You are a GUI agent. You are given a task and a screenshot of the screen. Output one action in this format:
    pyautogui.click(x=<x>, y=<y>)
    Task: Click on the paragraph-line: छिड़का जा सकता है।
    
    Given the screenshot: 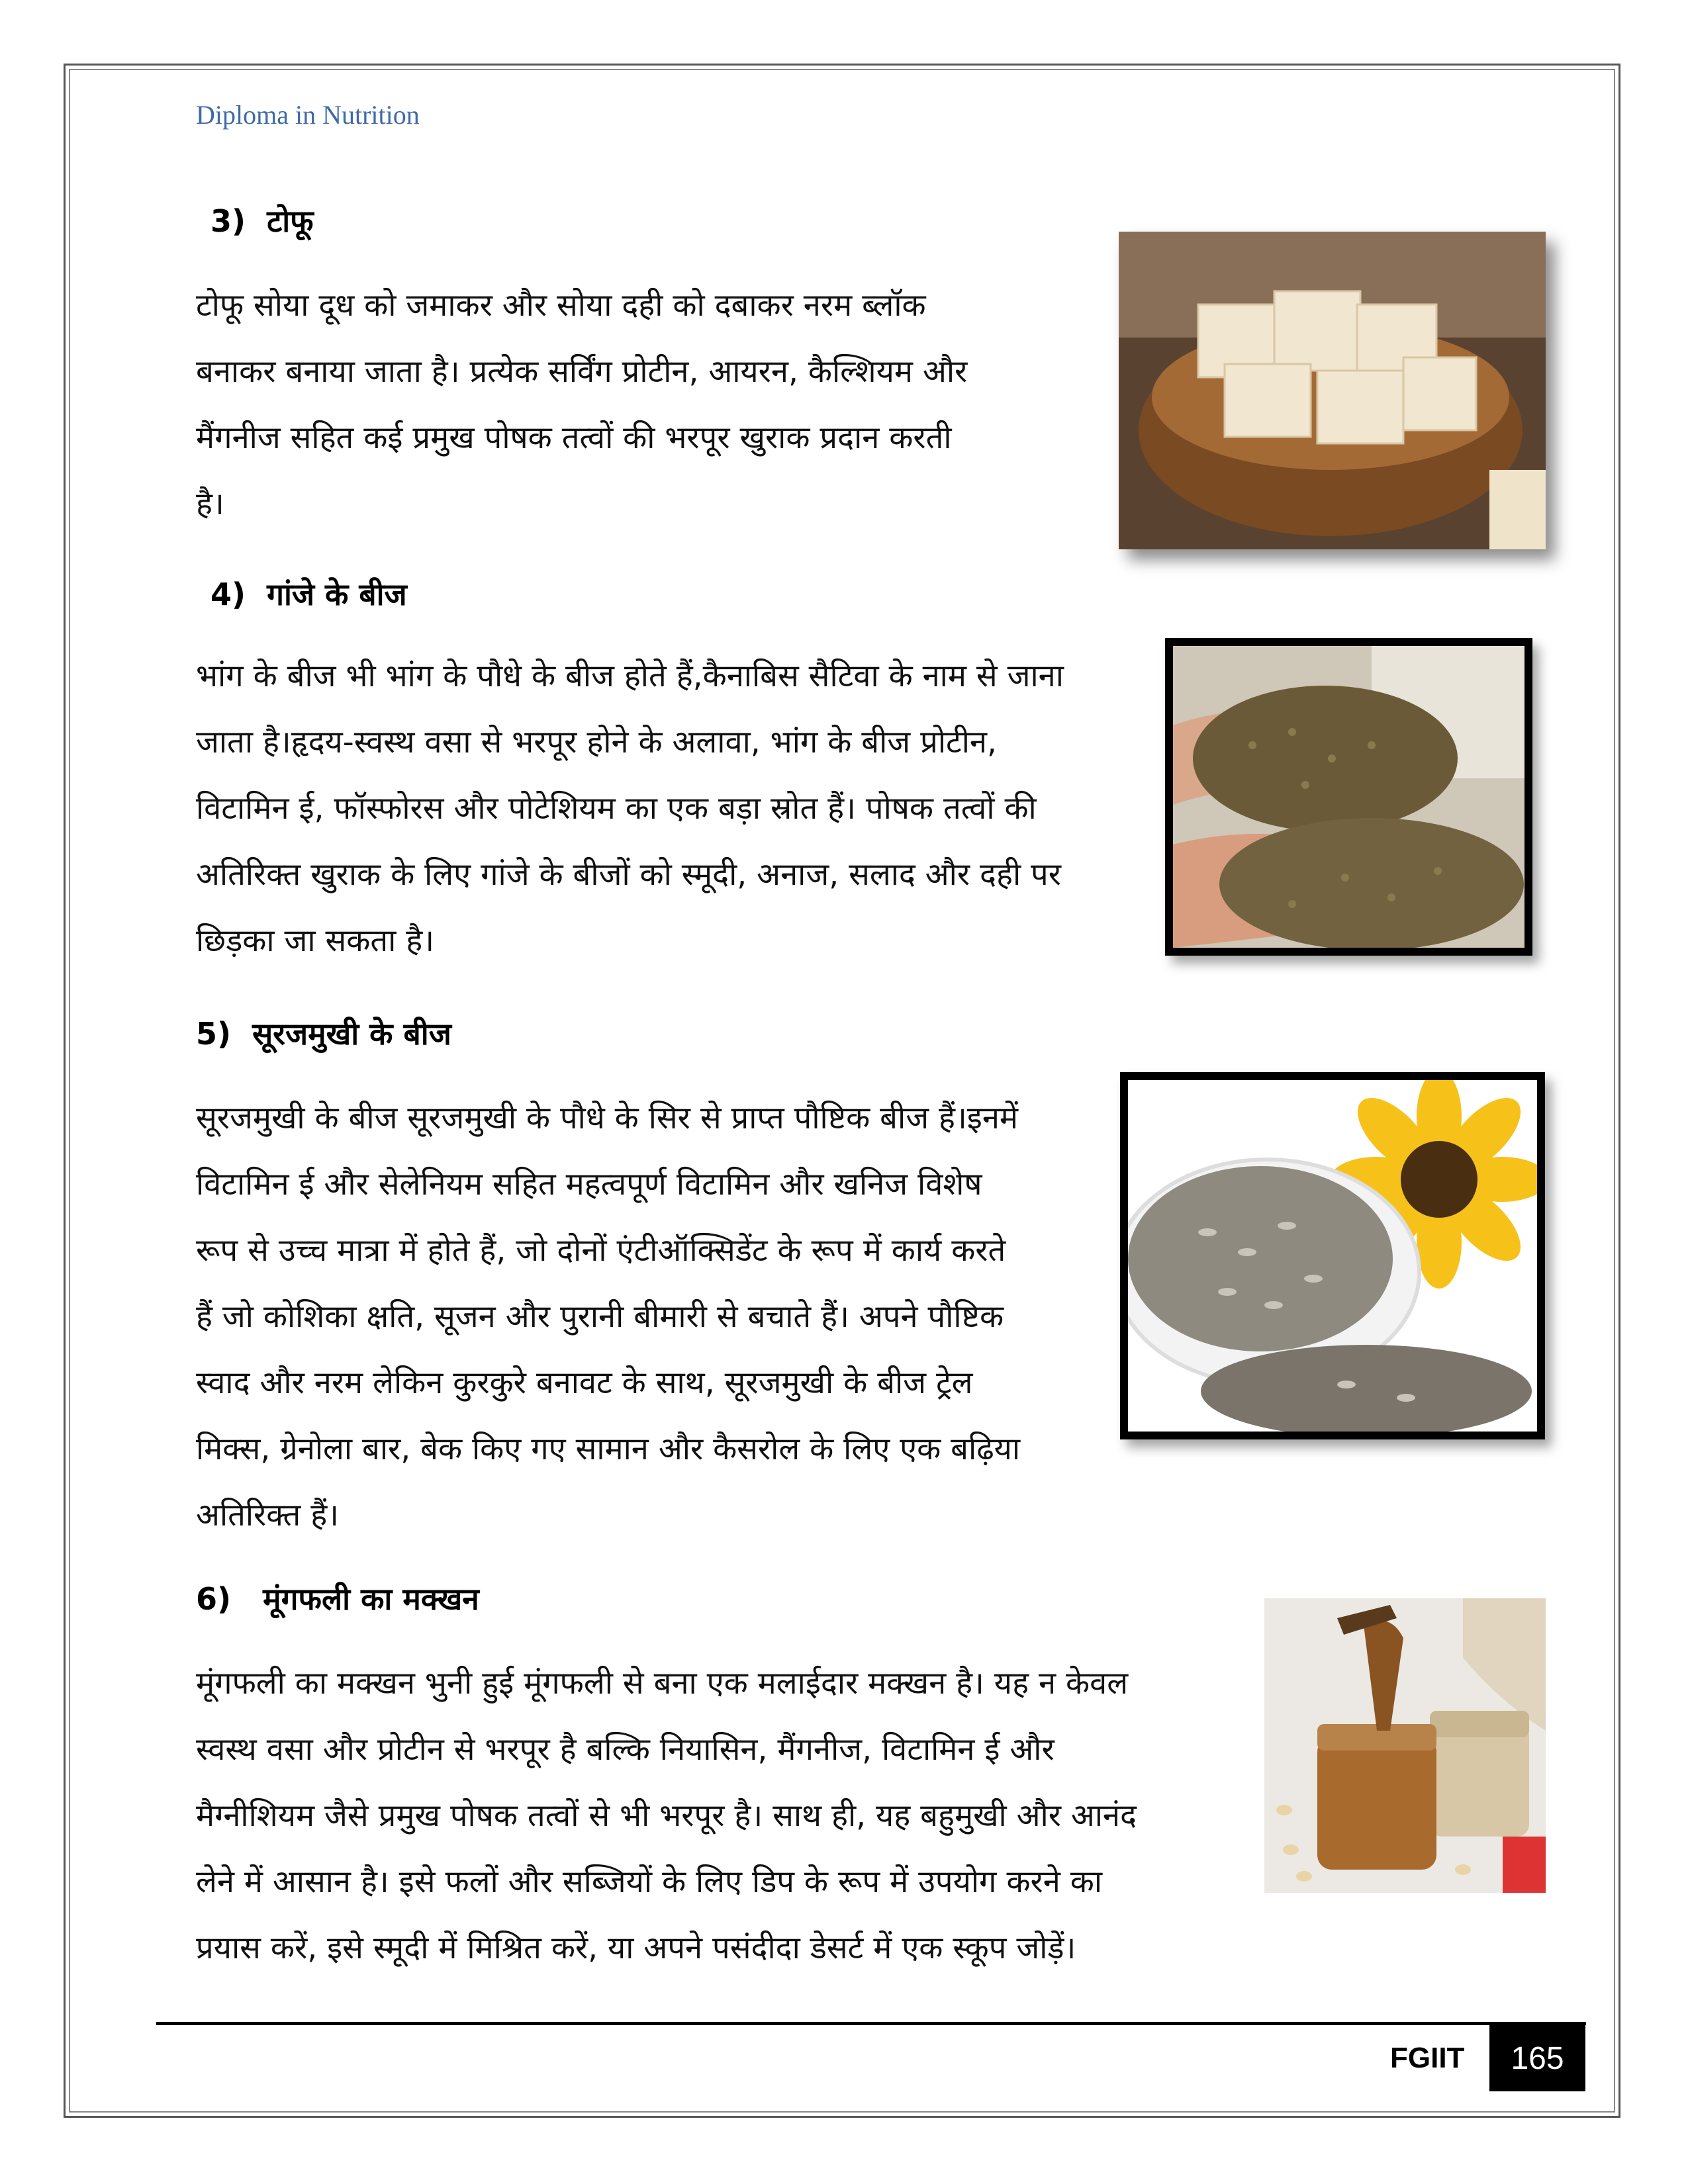 What is the action you would take?
    pyautogui.click(x=315, y=941)
    